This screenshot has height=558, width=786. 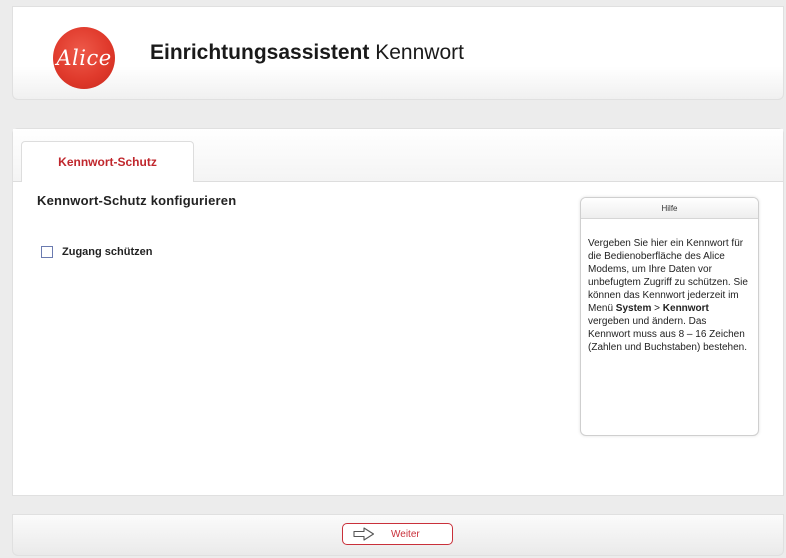 What do you see at coordinates (398, 155) in the screenshot?
I see `tab-bar: Kennwort-Schutz` at bounding box center [398, 155].